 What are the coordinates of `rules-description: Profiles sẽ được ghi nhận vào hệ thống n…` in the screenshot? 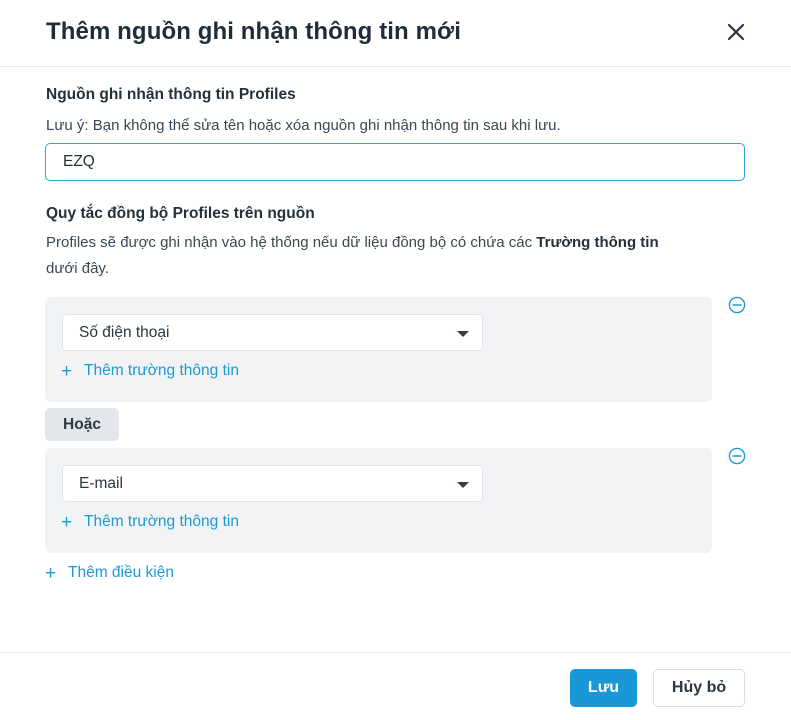 It's located at (398, 256).